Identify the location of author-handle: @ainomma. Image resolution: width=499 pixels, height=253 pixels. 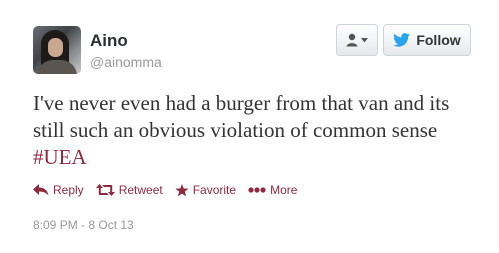
(126, 62).